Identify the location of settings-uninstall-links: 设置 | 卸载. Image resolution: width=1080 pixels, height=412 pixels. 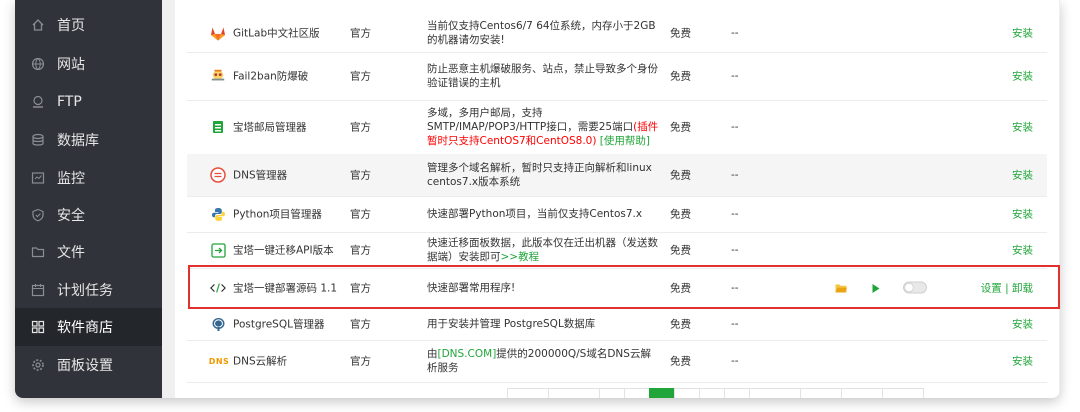
(1007, 288).